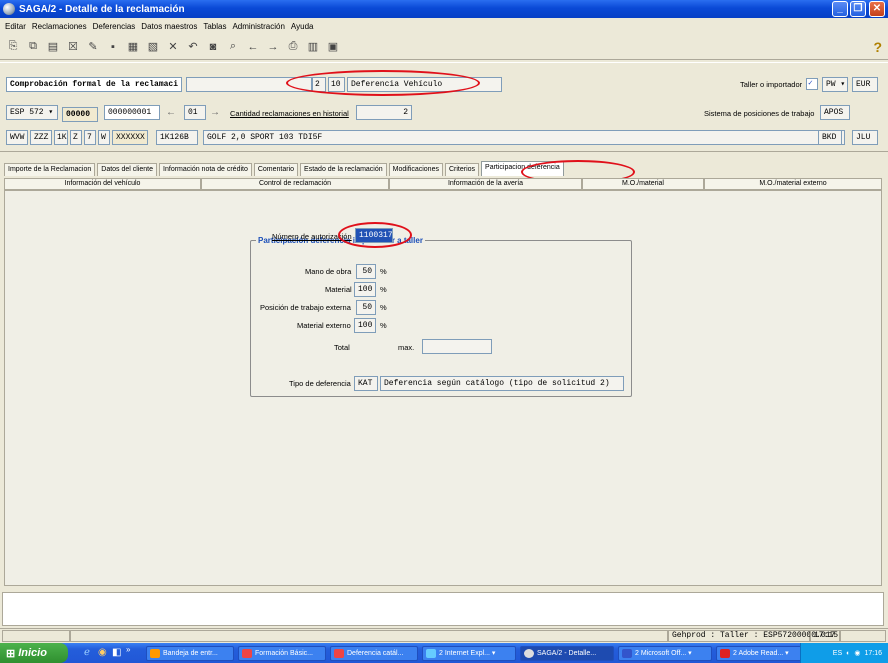  I want to click on menu-ayuda: Ayuda, so click(302, 26).